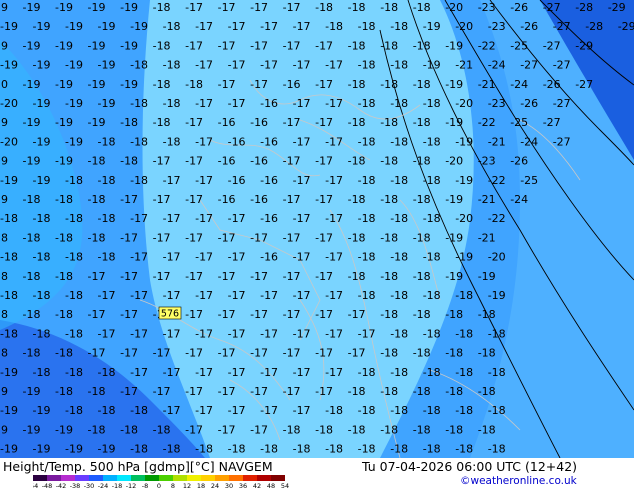 The image size is (634, 490). Describe the element at coordinates (75, 485) in the screenshot. I see `color-scale-label: -38` at that location.